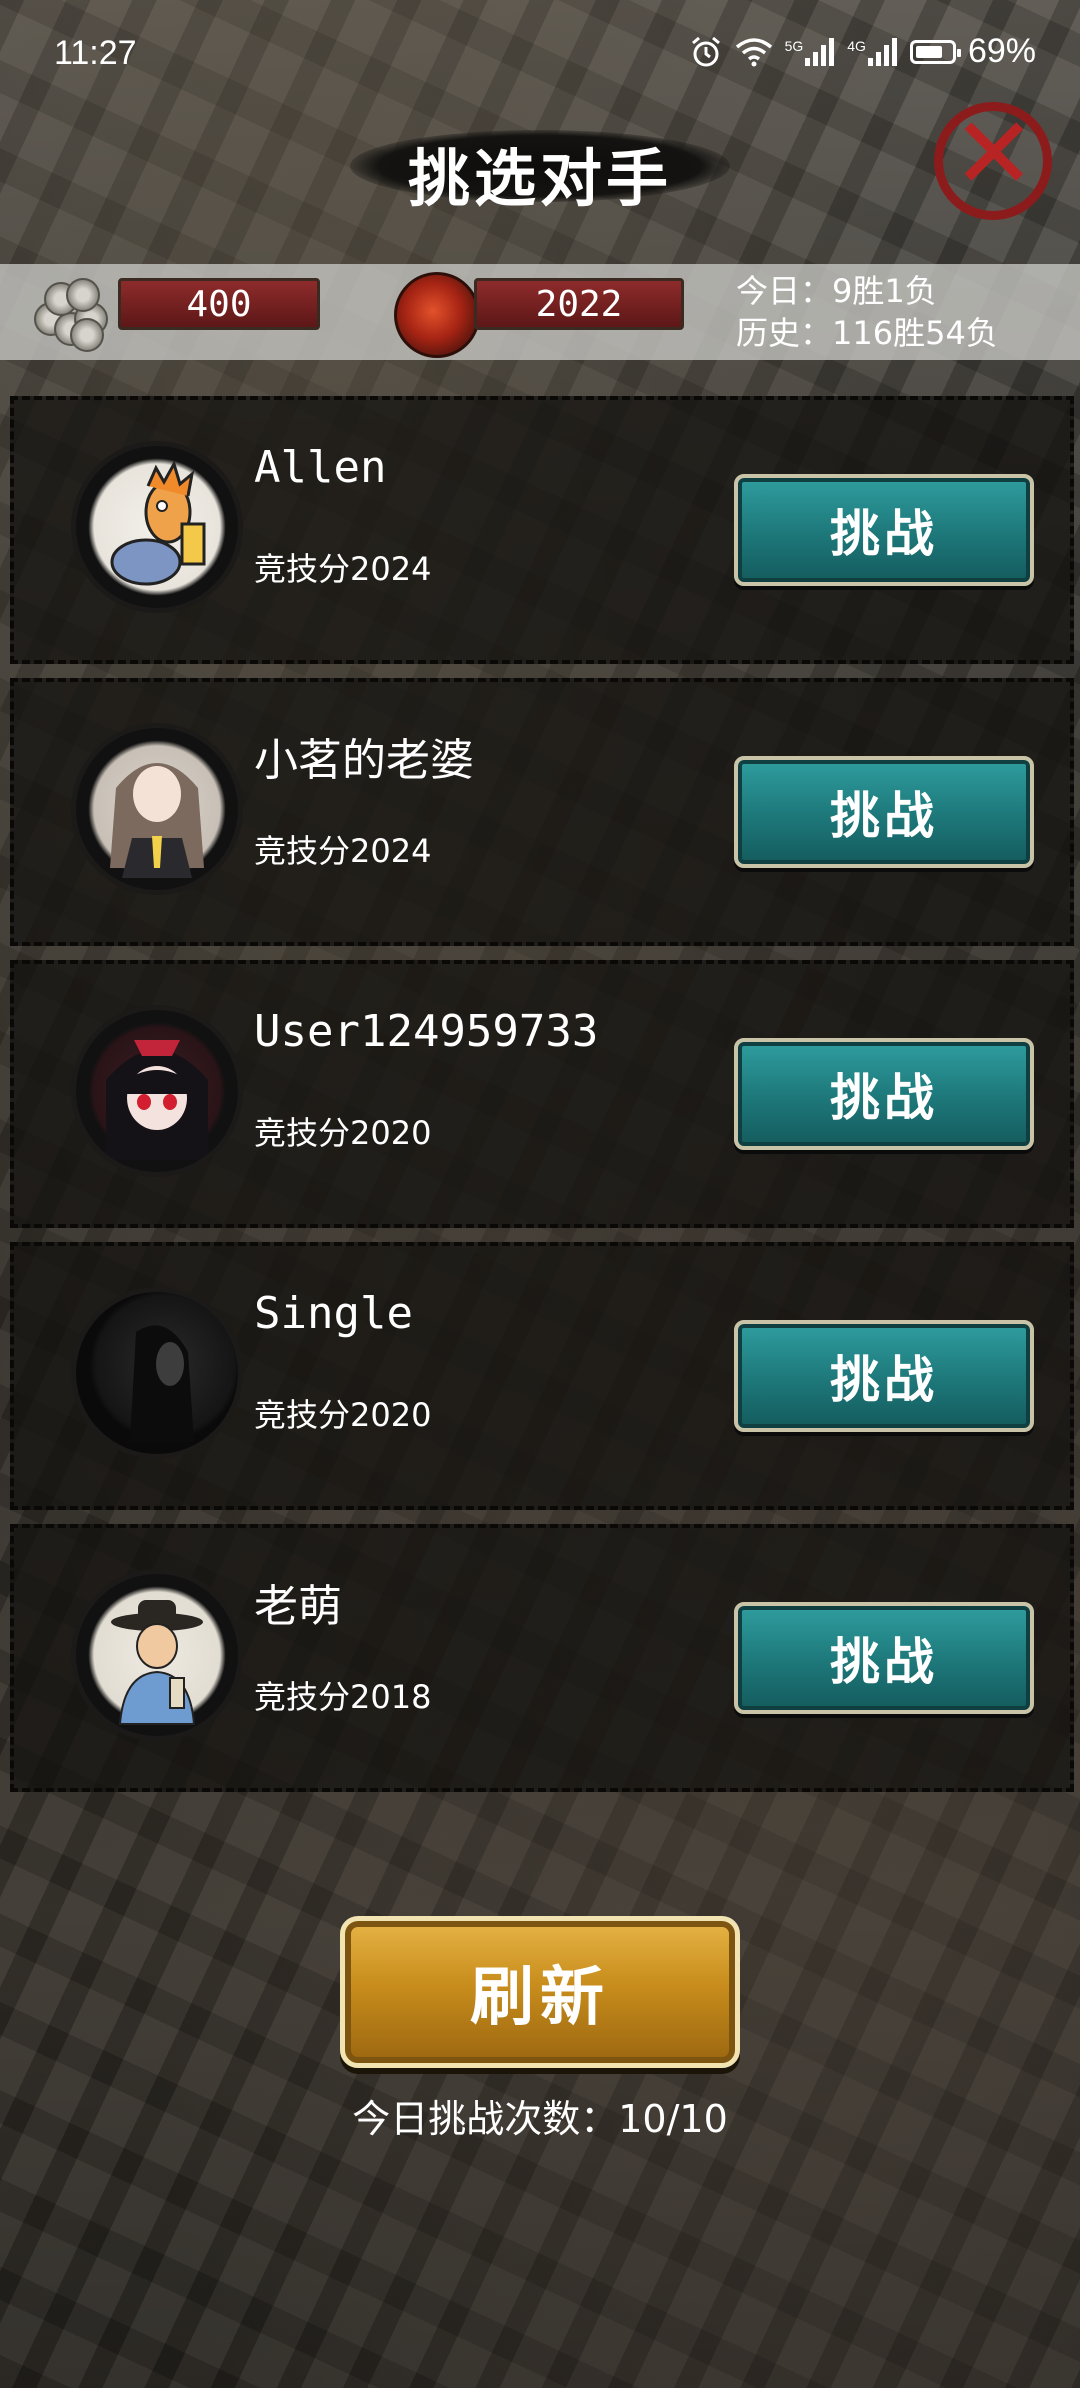 This screenshot has height=2388, width=1080. I want to click on history-record: 历史：116胜54负, so click(867, 333).